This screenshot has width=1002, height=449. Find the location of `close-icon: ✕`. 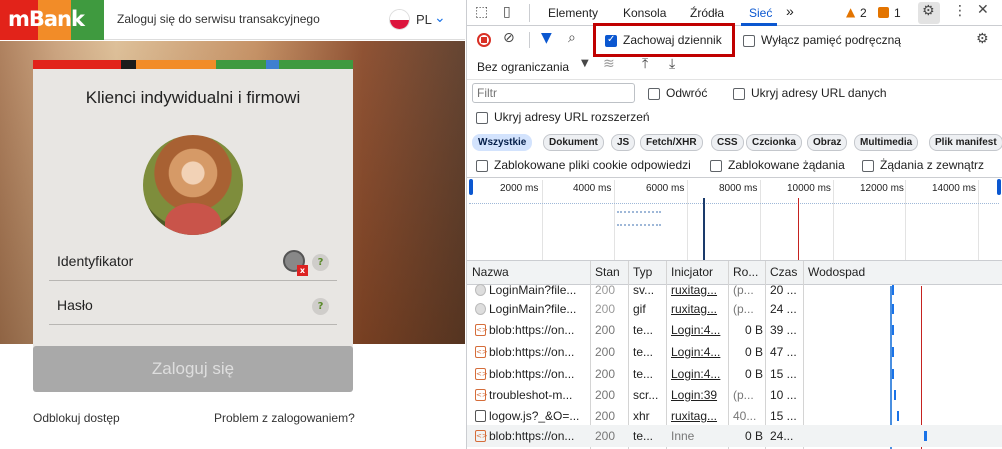

close-icon: ✕ is located at coordinates (983, 10).